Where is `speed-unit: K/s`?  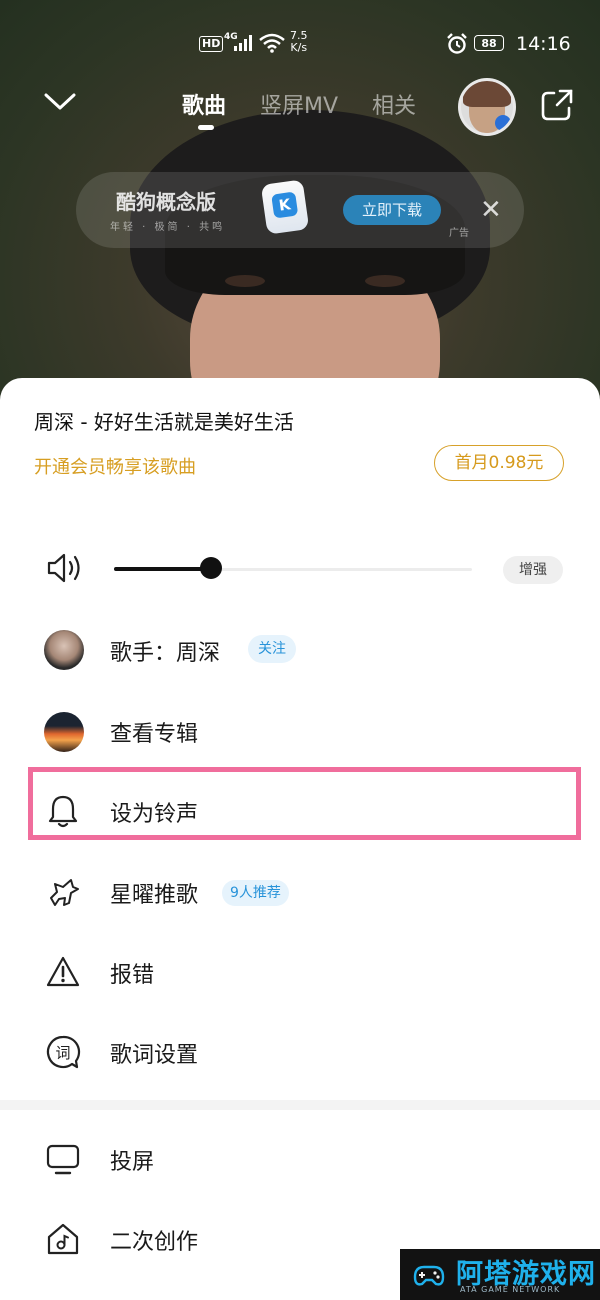
speed-unit: K/s is located at coordinates (299, 47).